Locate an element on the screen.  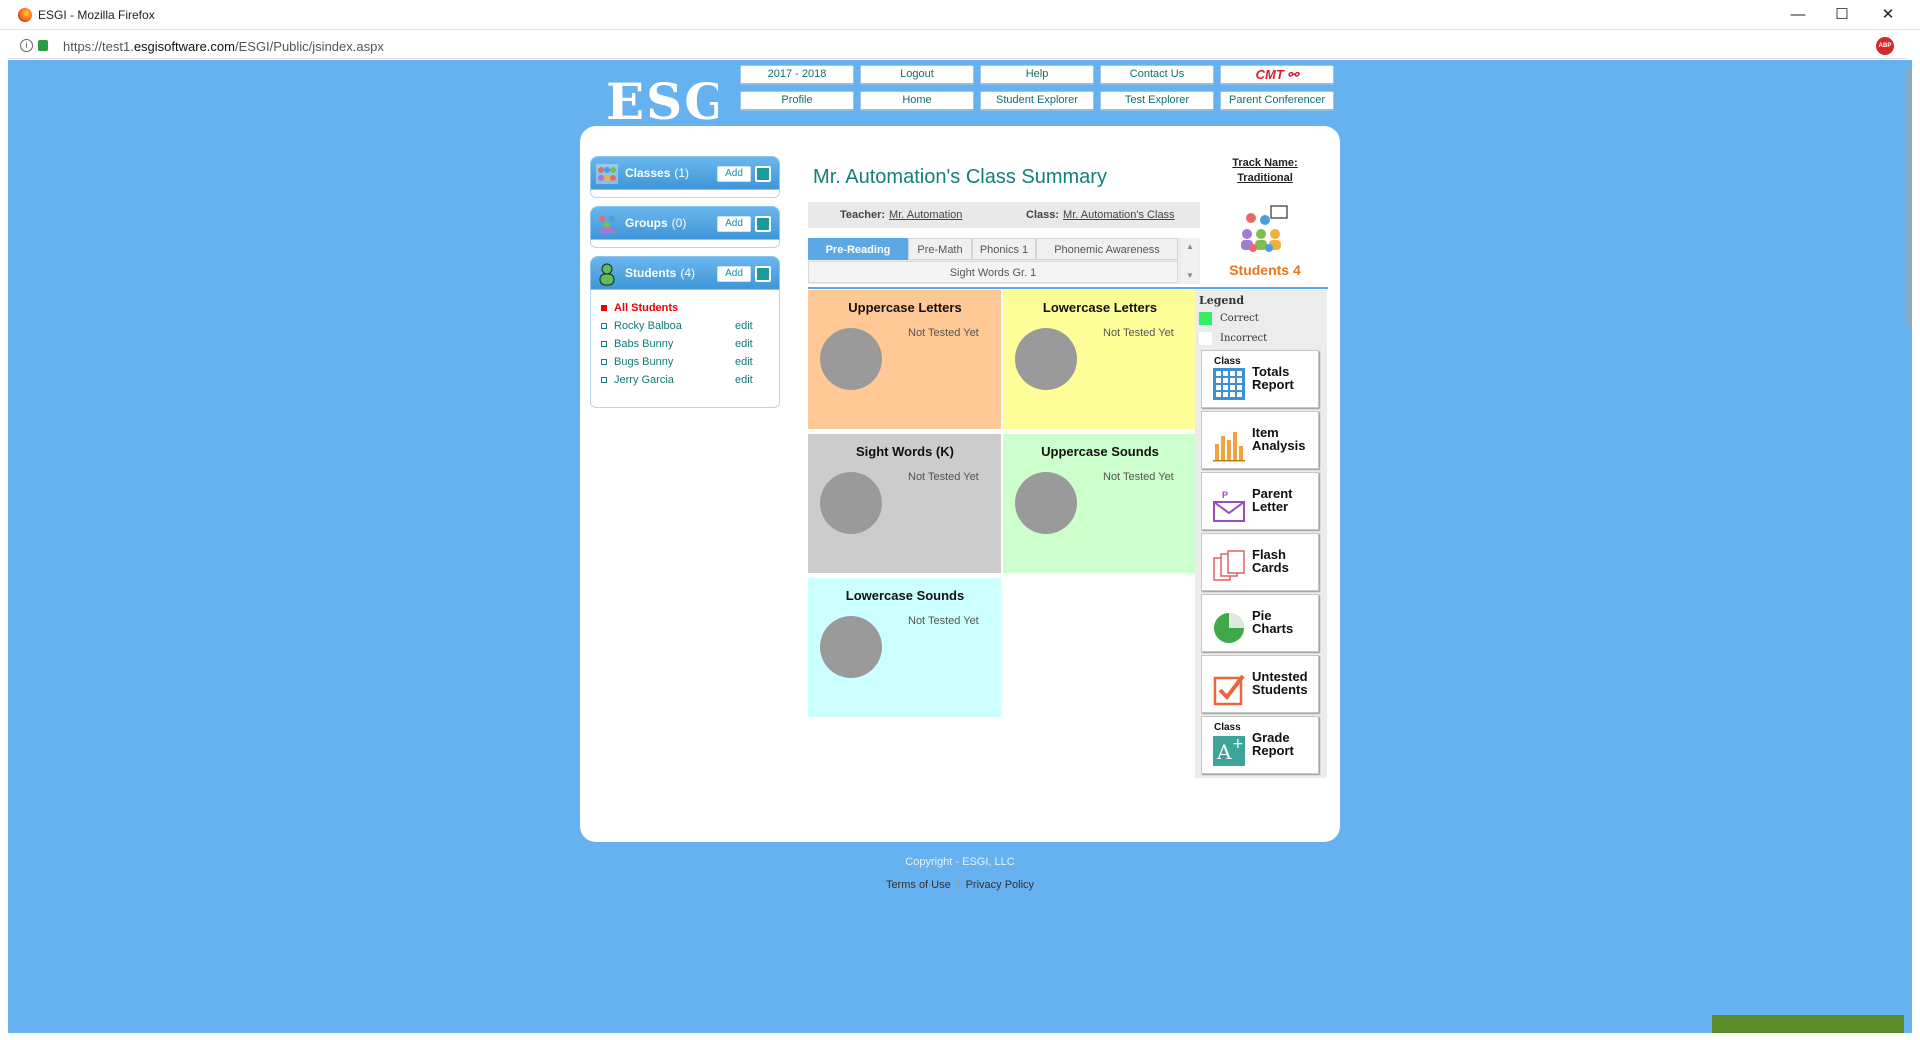
correct-swatch is located at coordinates (1205, 318).